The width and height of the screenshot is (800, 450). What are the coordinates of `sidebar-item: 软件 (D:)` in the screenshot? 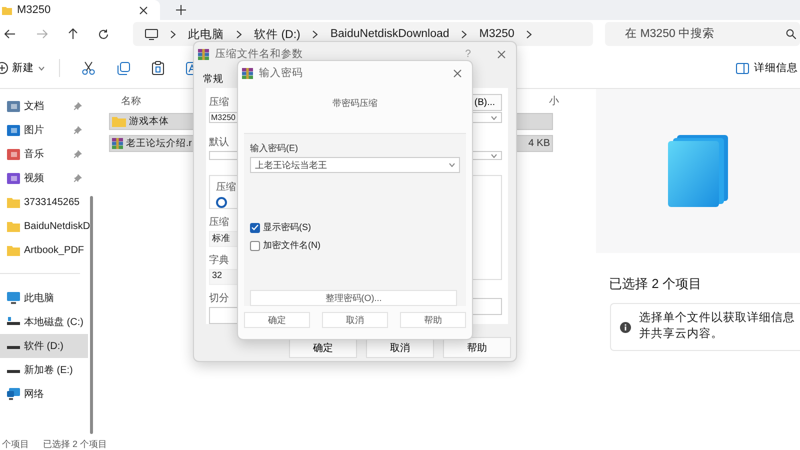 It's located at (44, 346).